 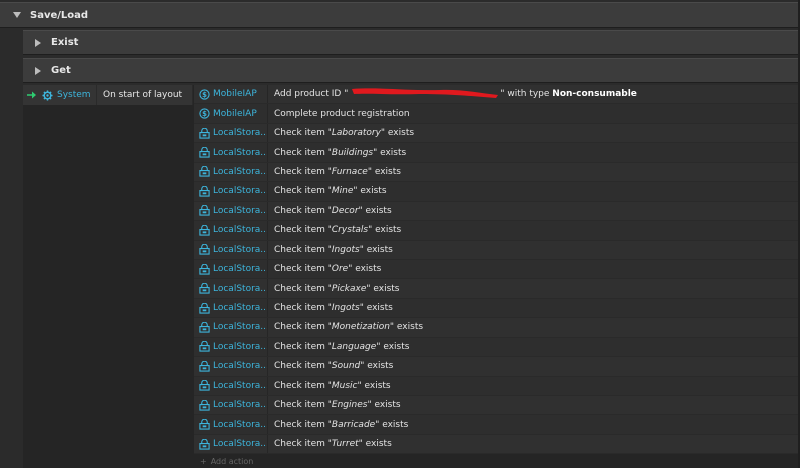 I want to click on action-text: Check item "Sound" exists, so click(x=330, y=366).